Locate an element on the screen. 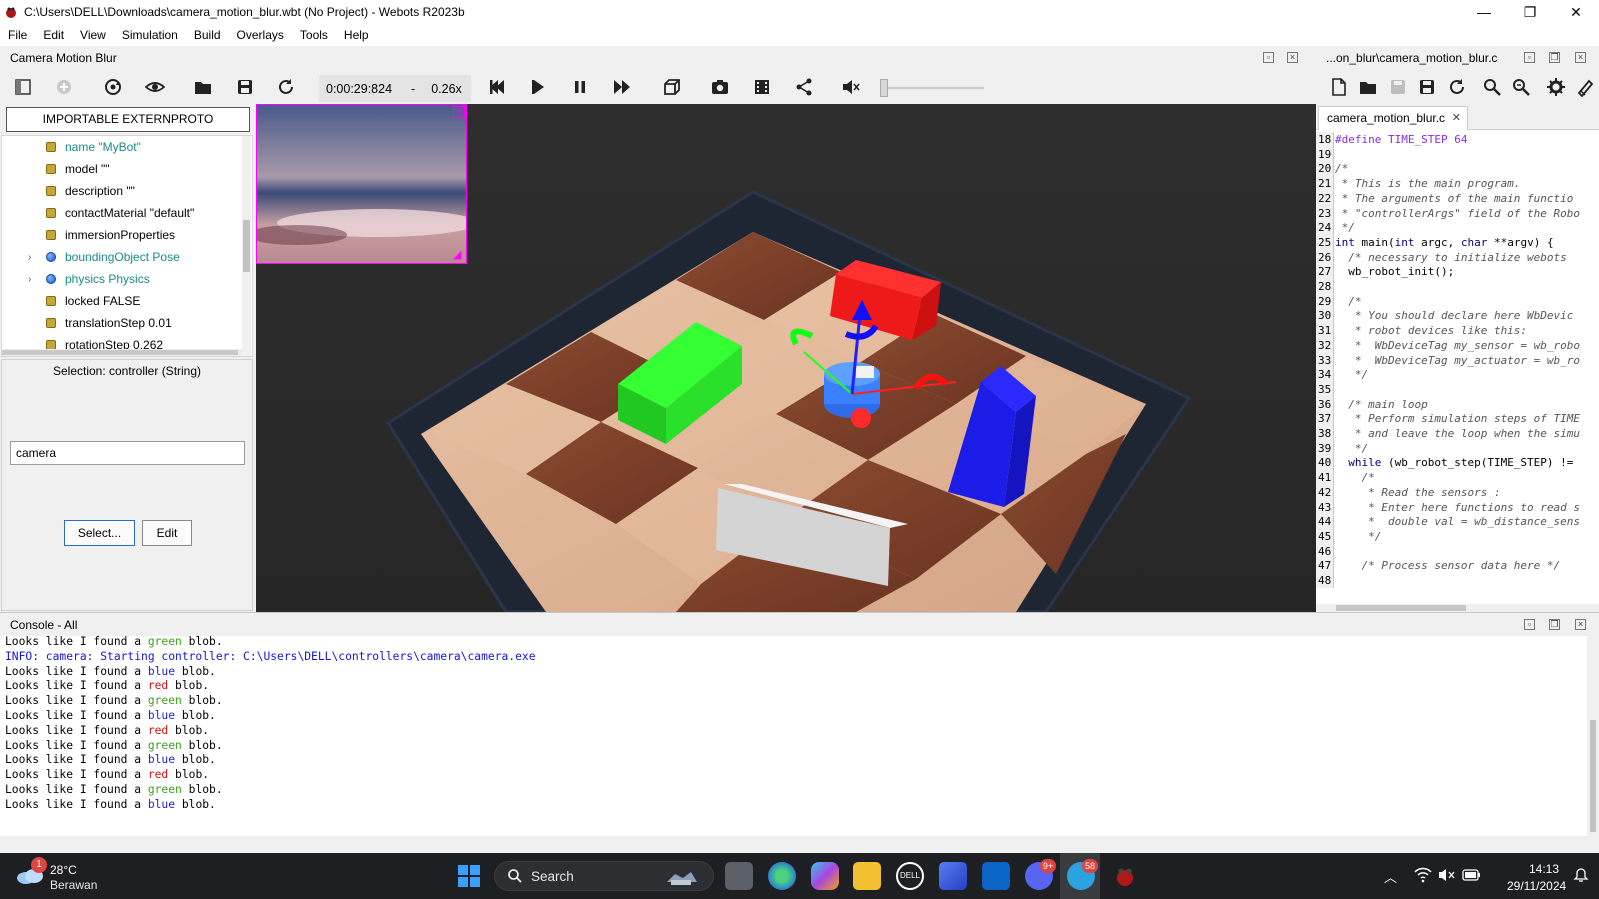  add-node-icon is located at coordinates (64, 87).